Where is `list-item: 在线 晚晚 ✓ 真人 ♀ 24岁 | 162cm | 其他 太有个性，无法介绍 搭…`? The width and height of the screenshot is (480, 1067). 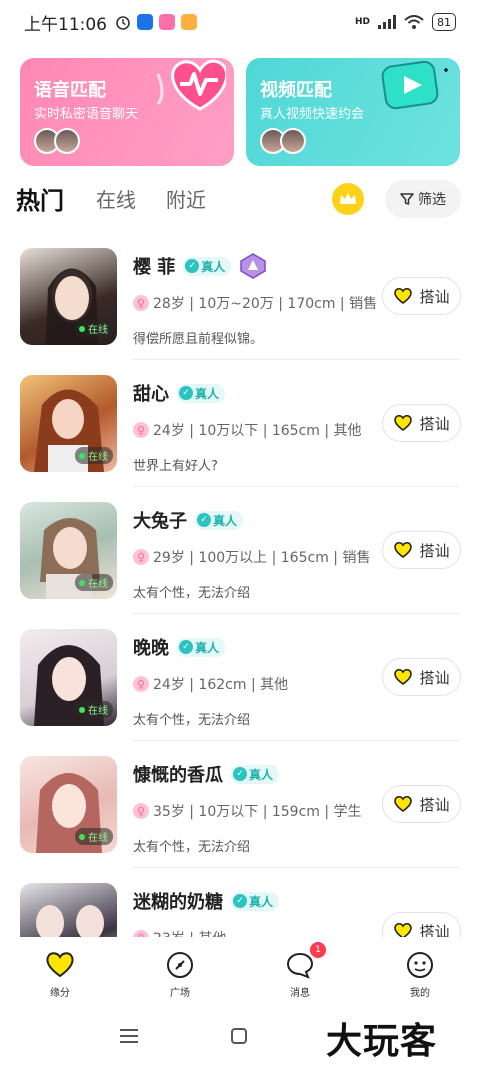 list-item: 在线 晚晚 ✓ 真人 ♀ 24岁 | 162cm | 其他 太有个性，无法介绍 搭… is located at coordinates (240, 677).